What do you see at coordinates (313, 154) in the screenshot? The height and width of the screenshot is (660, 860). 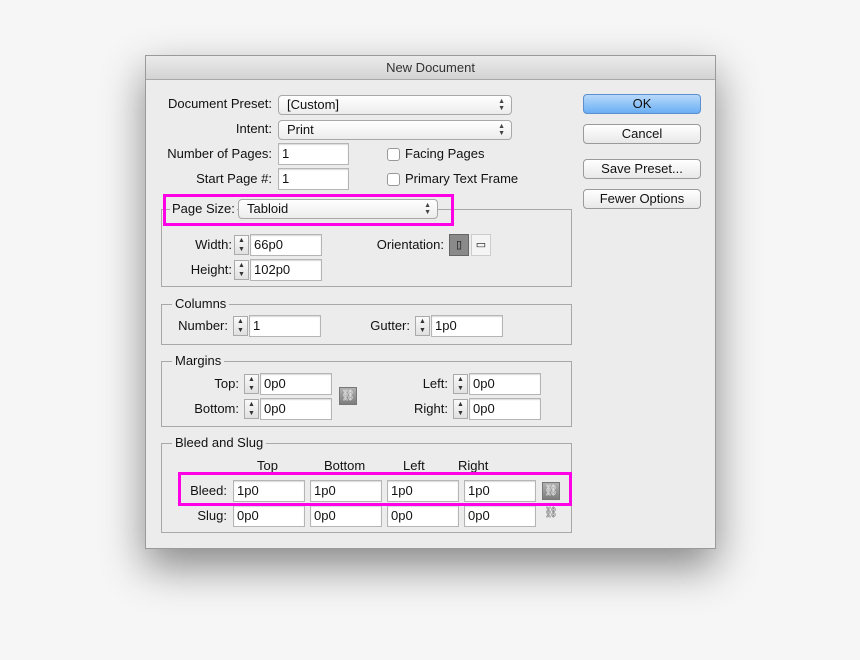 I see `num-pages-input: 1` at bounding box center [313, 154].